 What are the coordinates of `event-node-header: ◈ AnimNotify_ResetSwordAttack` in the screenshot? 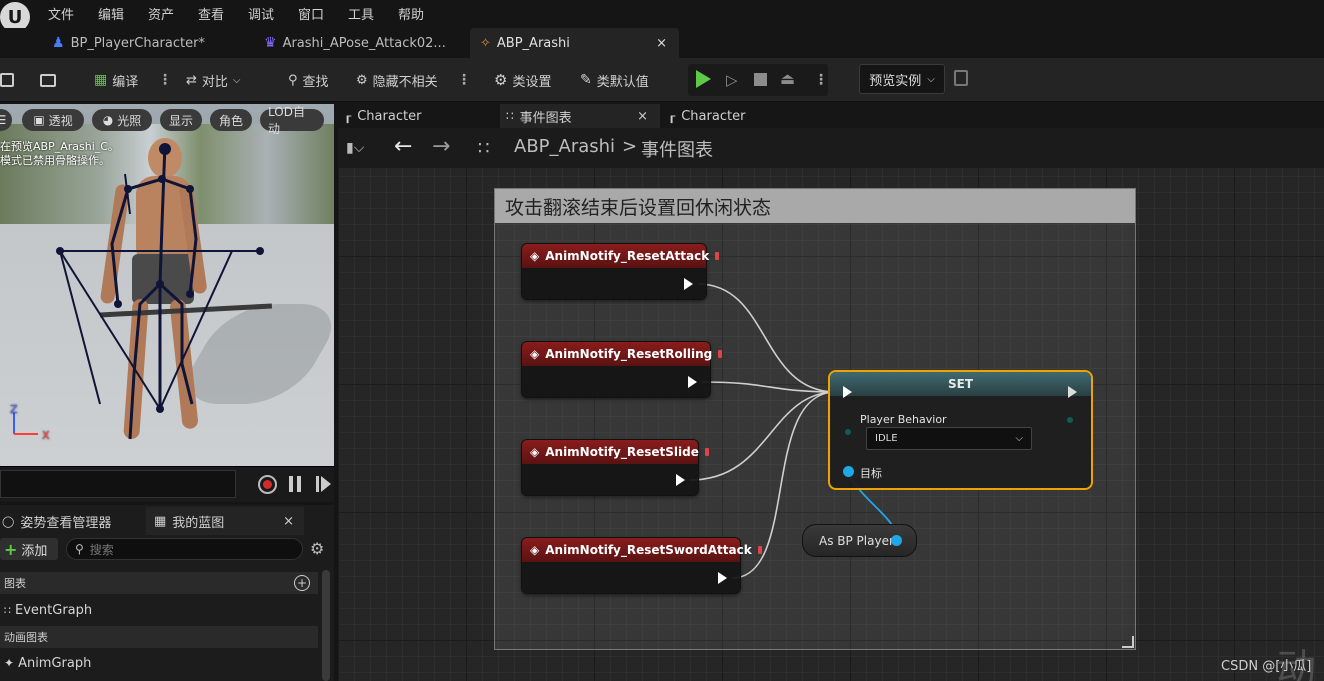 It's located at (642, 550).